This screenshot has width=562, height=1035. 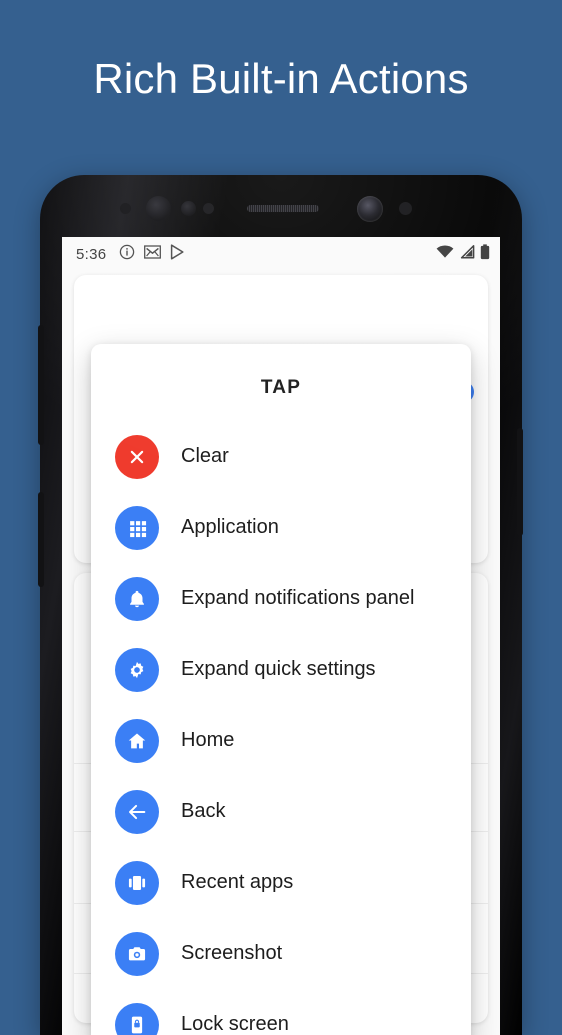 I want to click on action-label: Back, so click(x=203, y=811).